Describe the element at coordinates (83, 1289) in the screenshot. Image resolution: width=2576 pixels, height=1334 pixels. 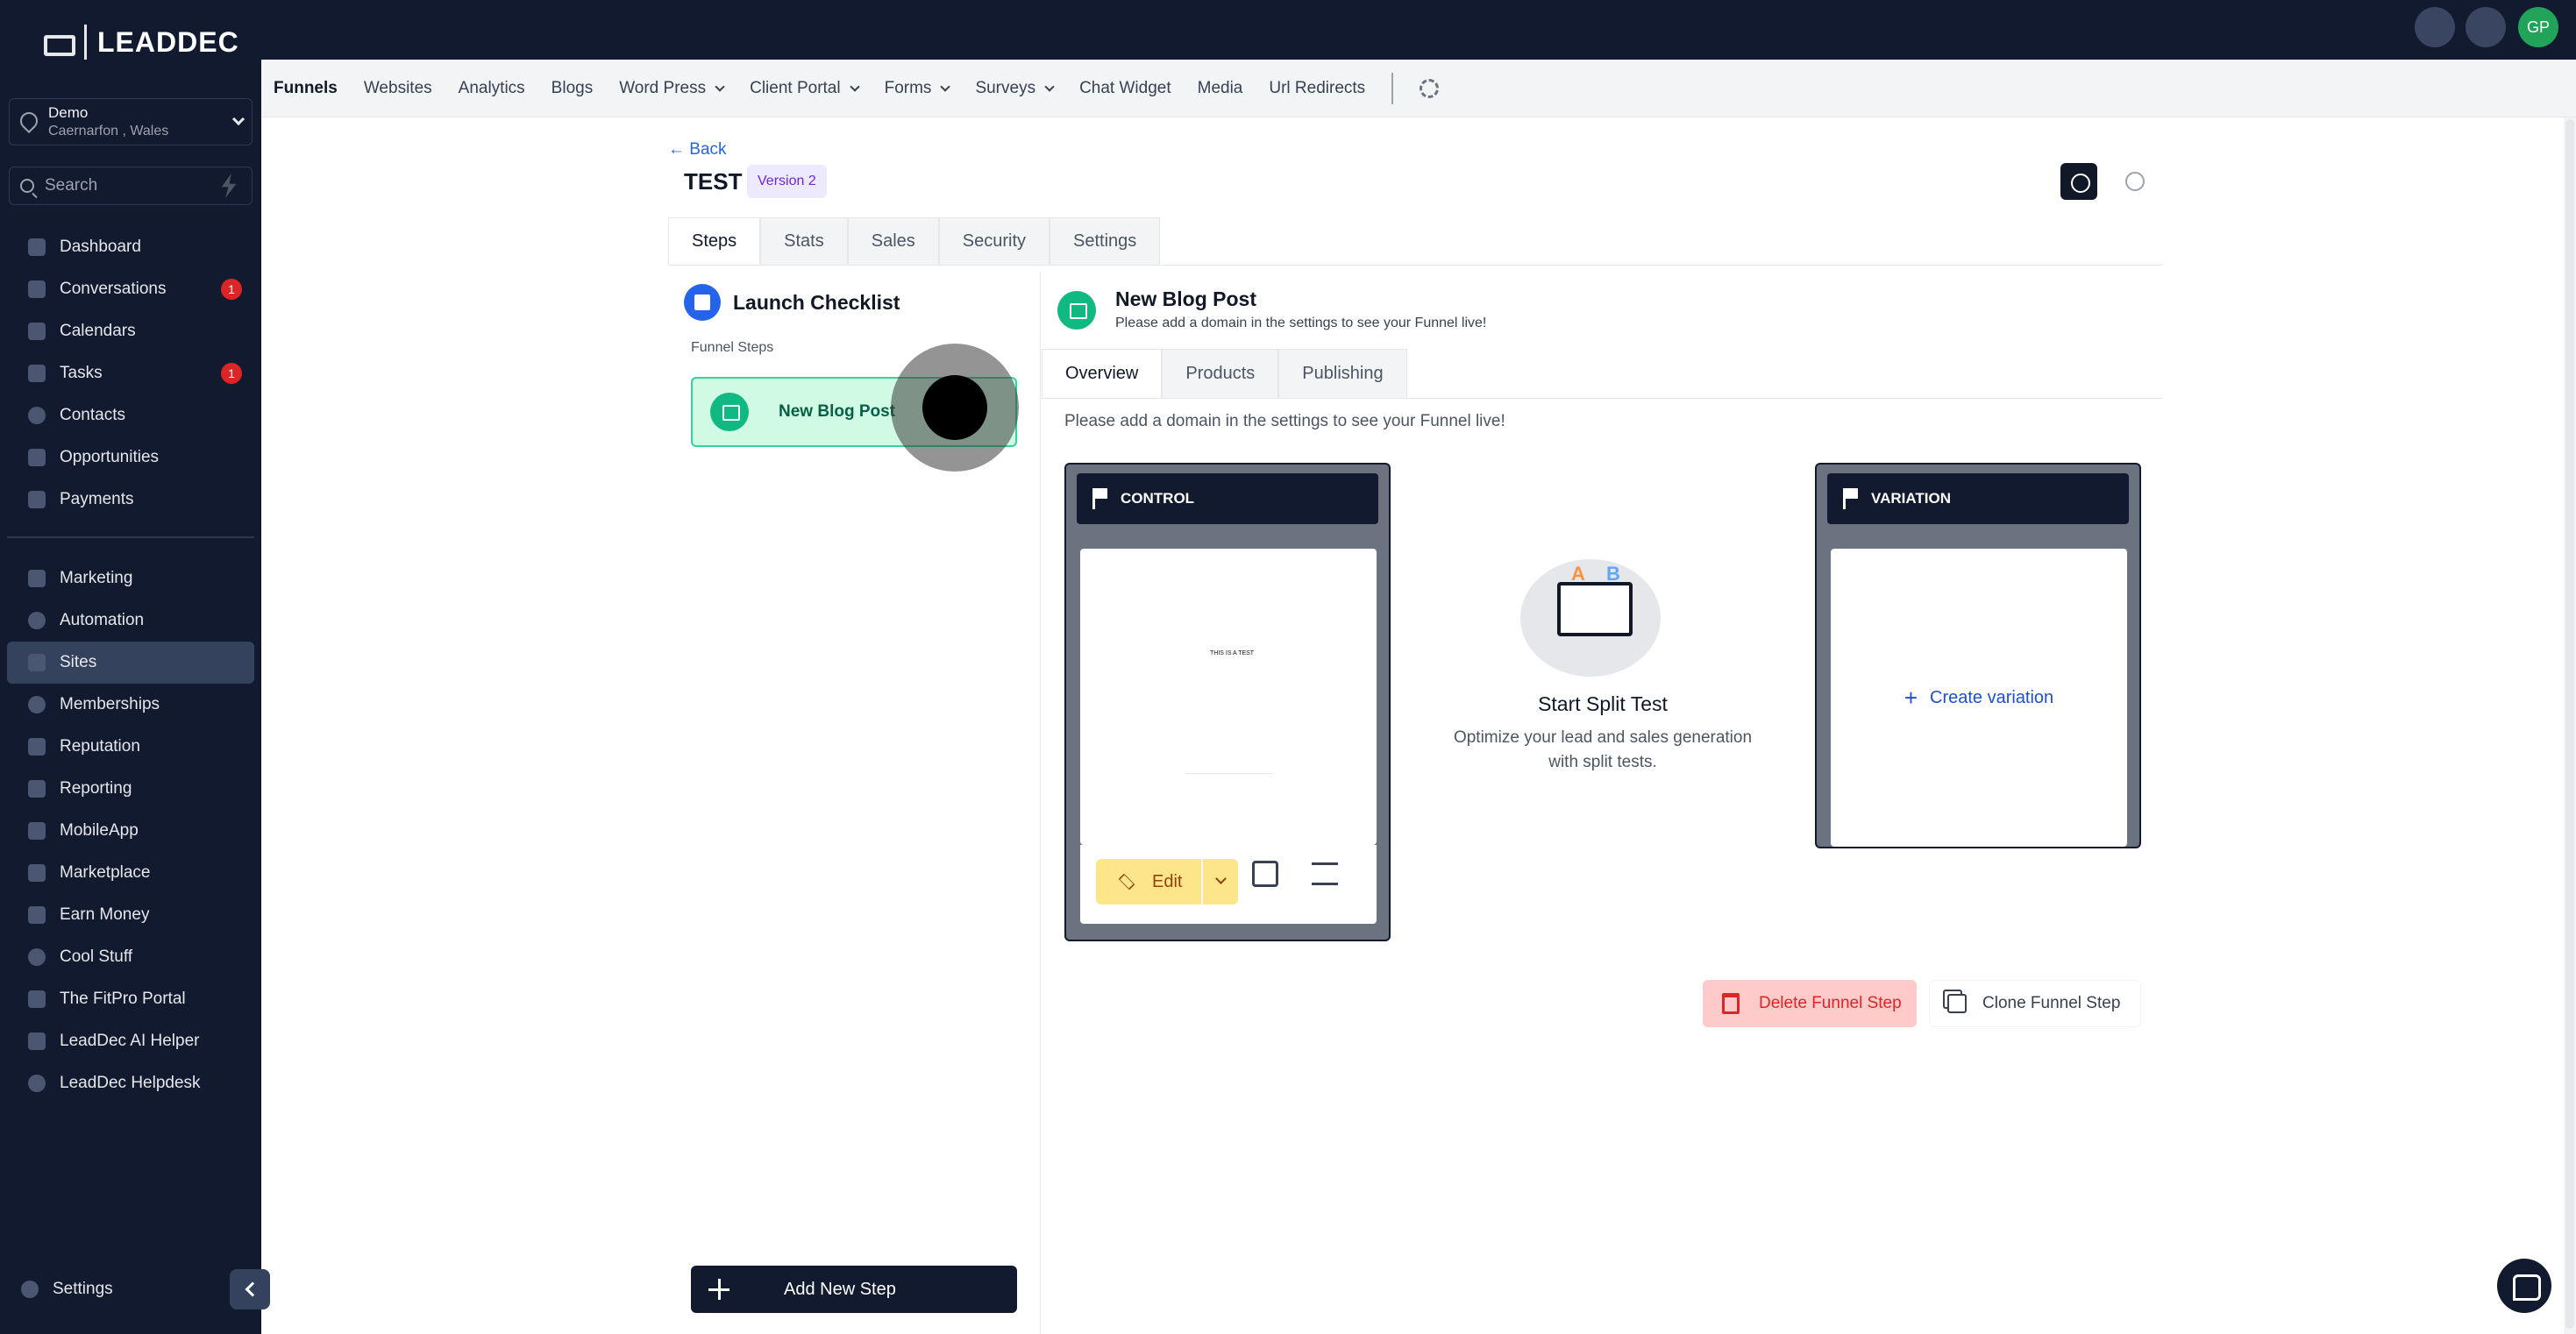
I see `sidebar-item-label: Settings` at that location.